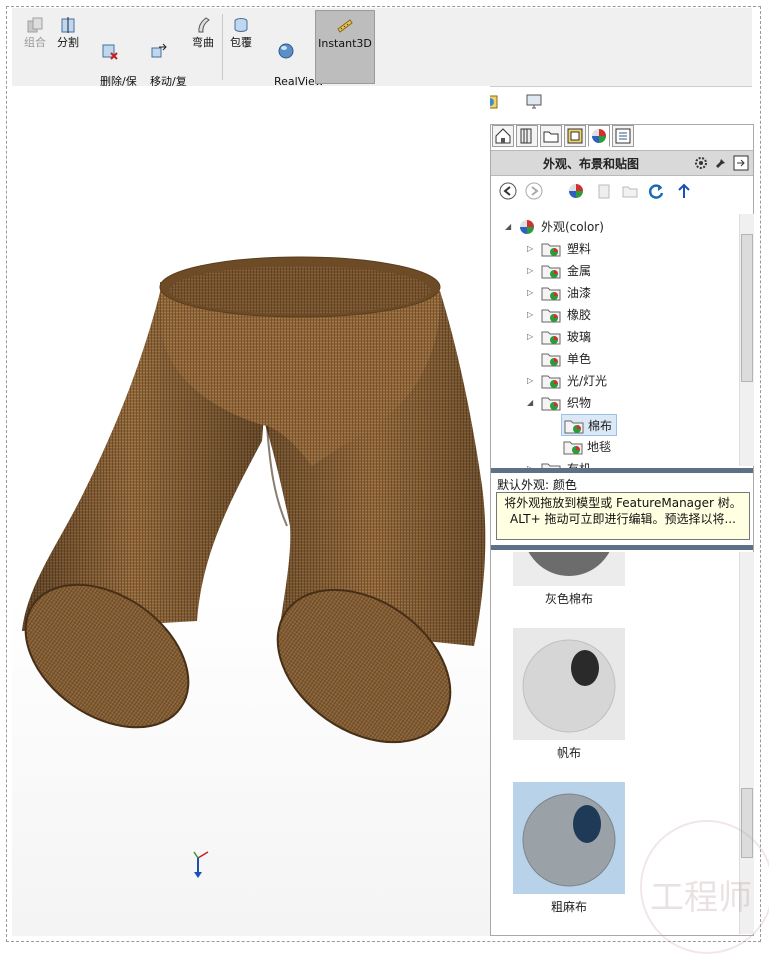 The image size is (769, 954). I want to click on canvas-thumbnail, so click(569, 684).